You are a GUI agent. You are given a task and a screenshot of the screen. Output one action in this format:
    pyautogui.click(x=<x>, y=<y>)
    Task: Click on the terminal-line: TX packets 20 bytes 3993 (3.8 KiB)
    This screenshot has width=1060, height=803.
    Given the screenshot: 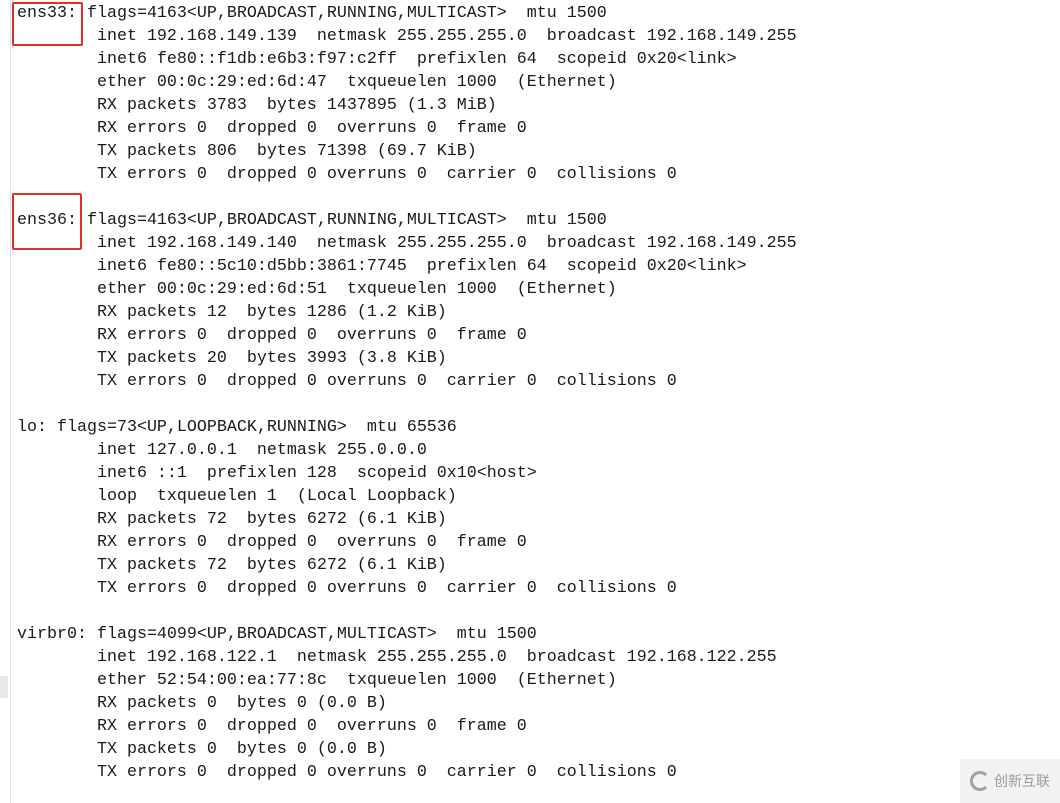 What is the action you would take?
    pyautogui.click(x=232, y=358)
    